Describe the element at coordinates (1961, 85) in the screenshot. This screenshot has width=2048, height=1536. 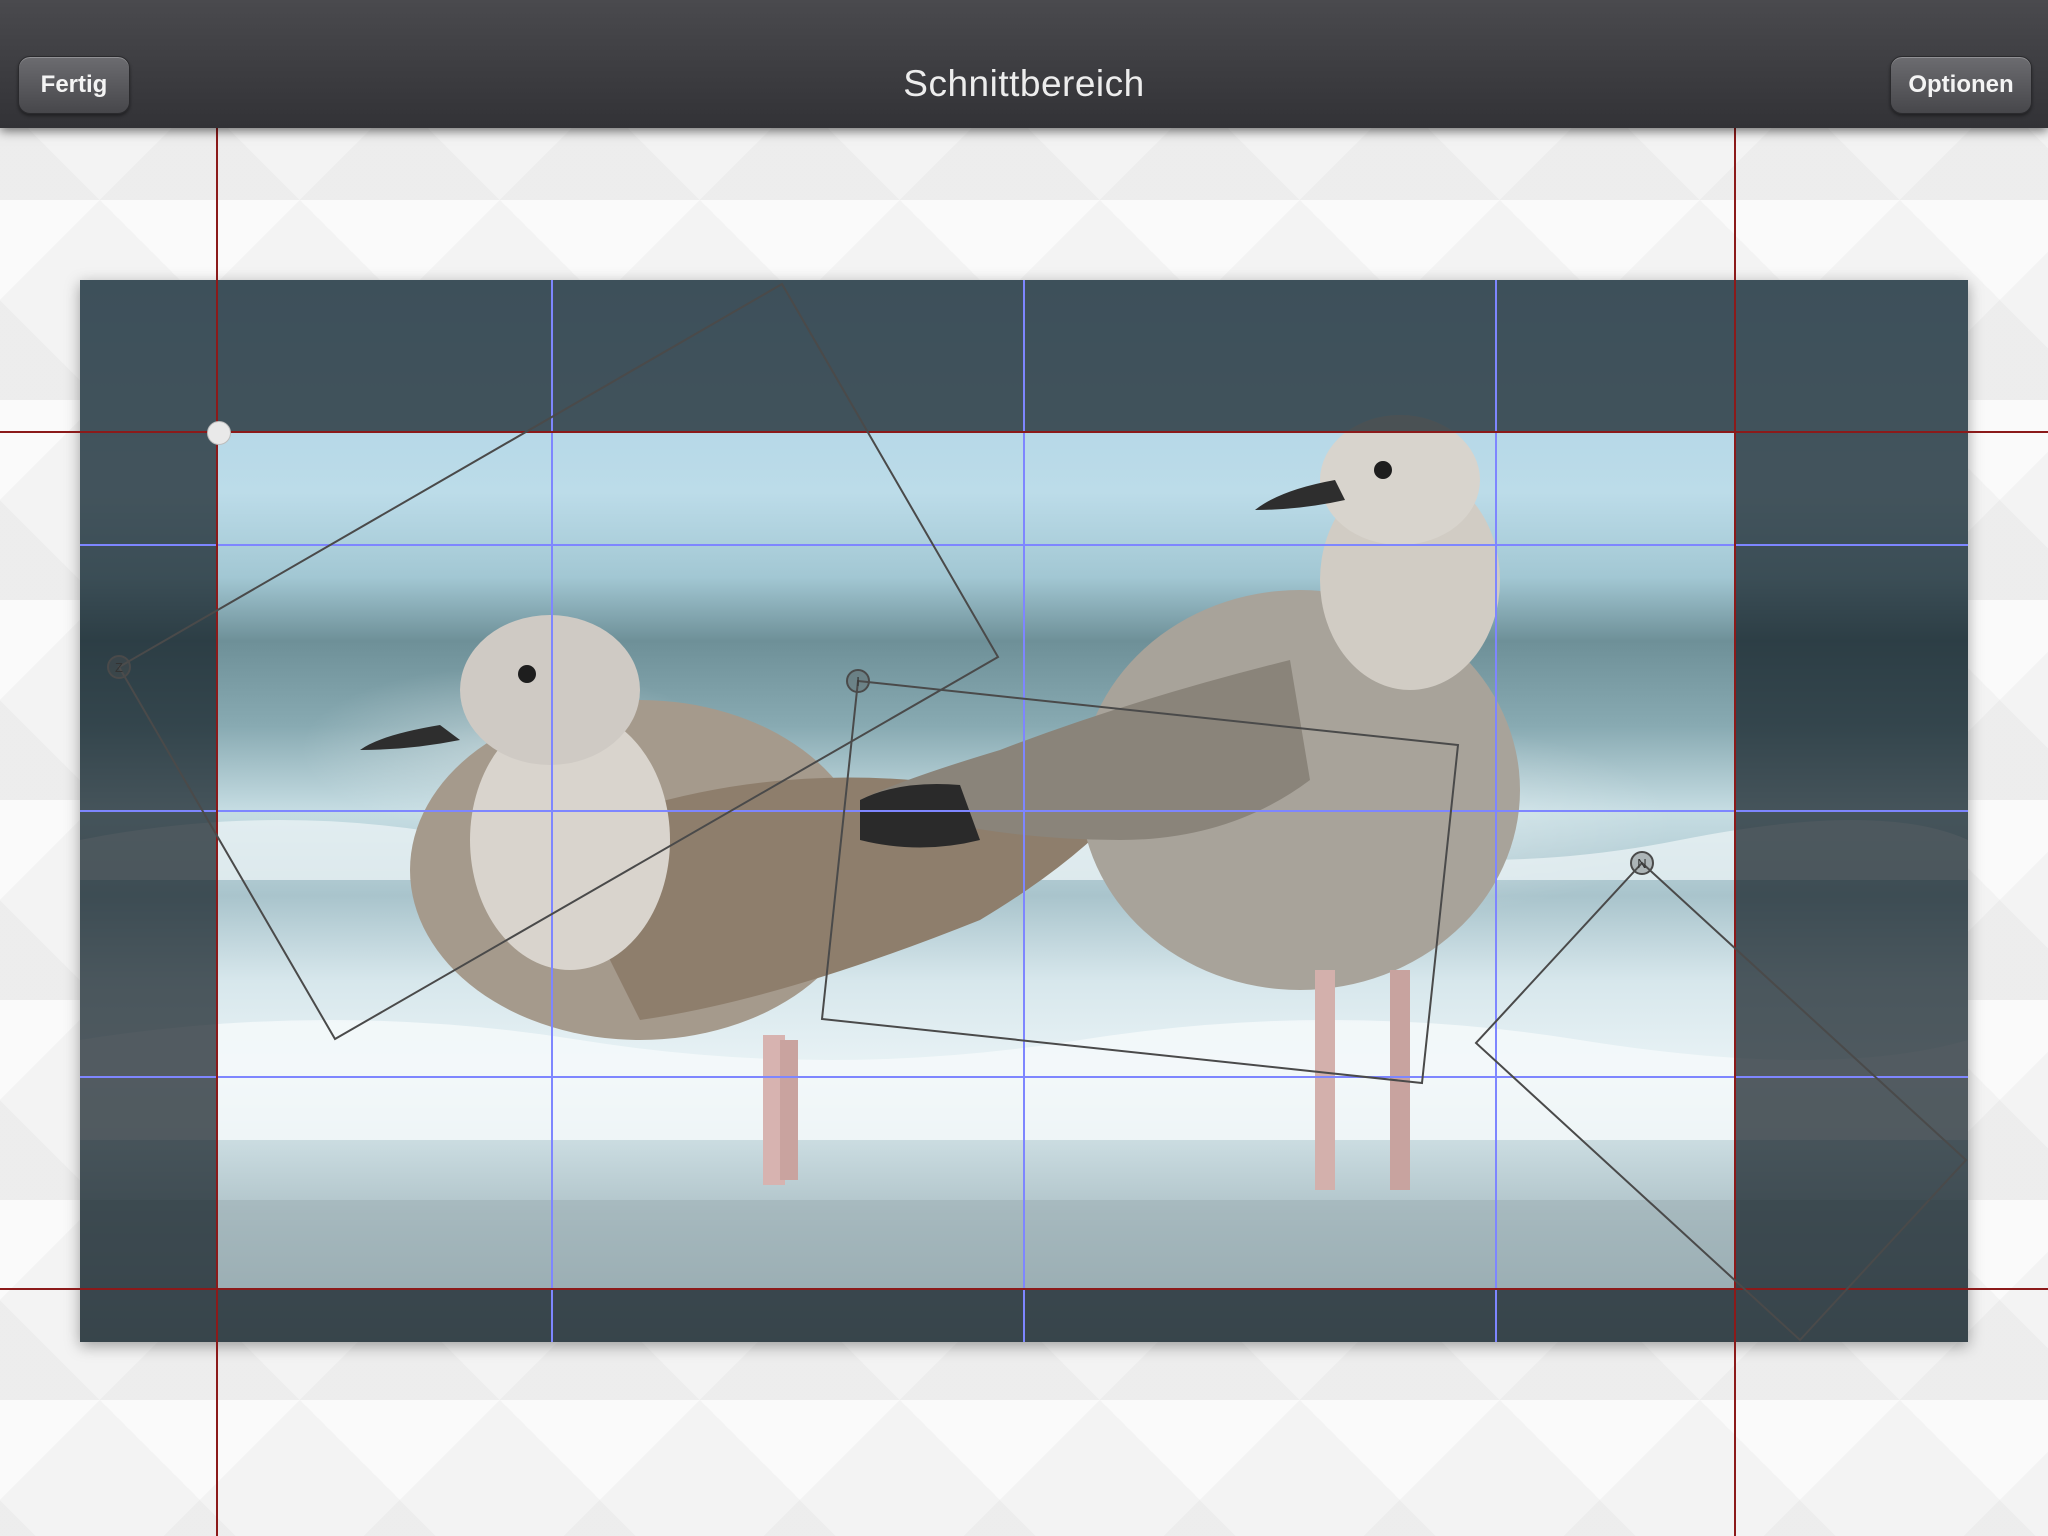
I see `options-button: Optionen` at that location.